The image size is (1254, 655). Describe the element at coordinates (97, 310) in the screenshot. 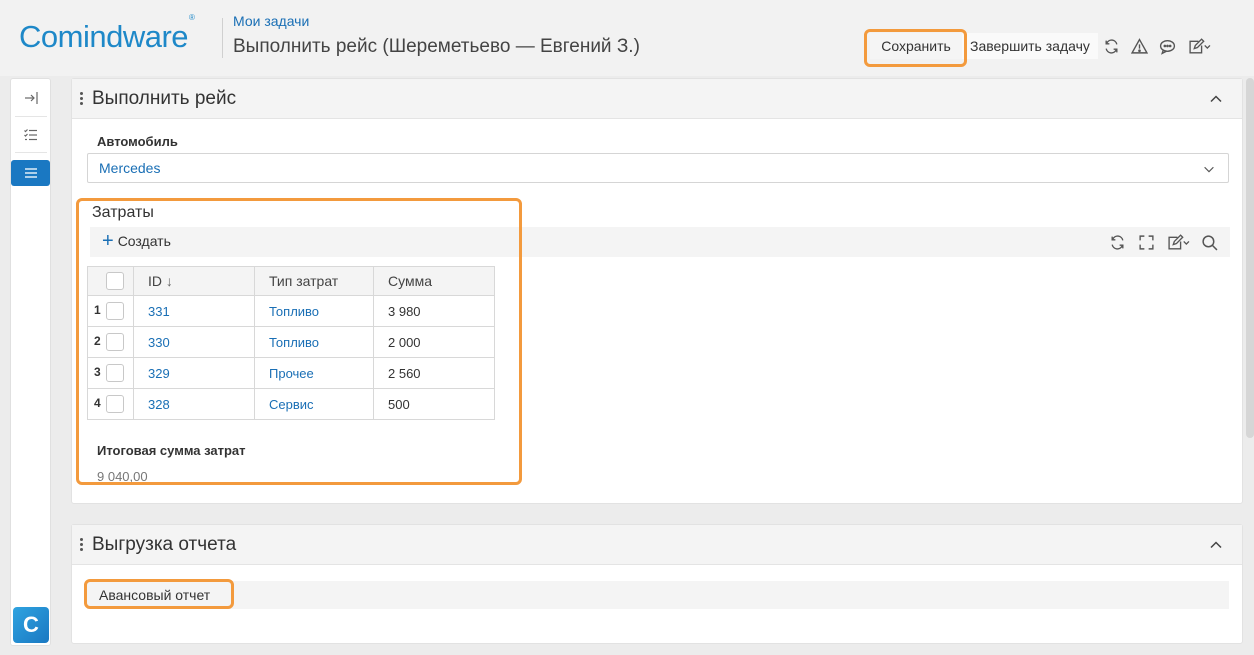

I see `row-number: 1` at that location.